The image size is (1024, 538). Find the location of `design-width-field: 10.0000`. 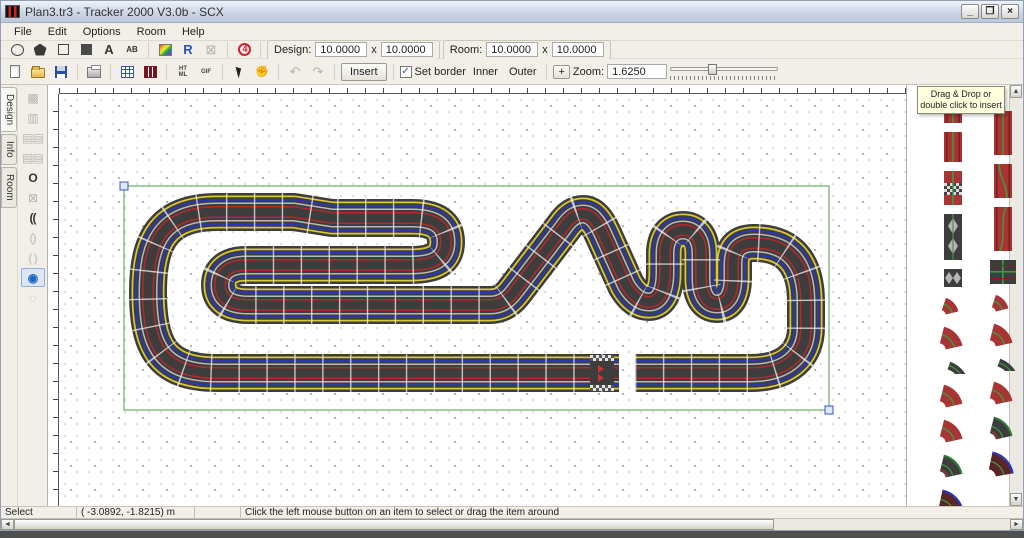

design-width-field: 10.0000 is located at coordinates (341, 49).